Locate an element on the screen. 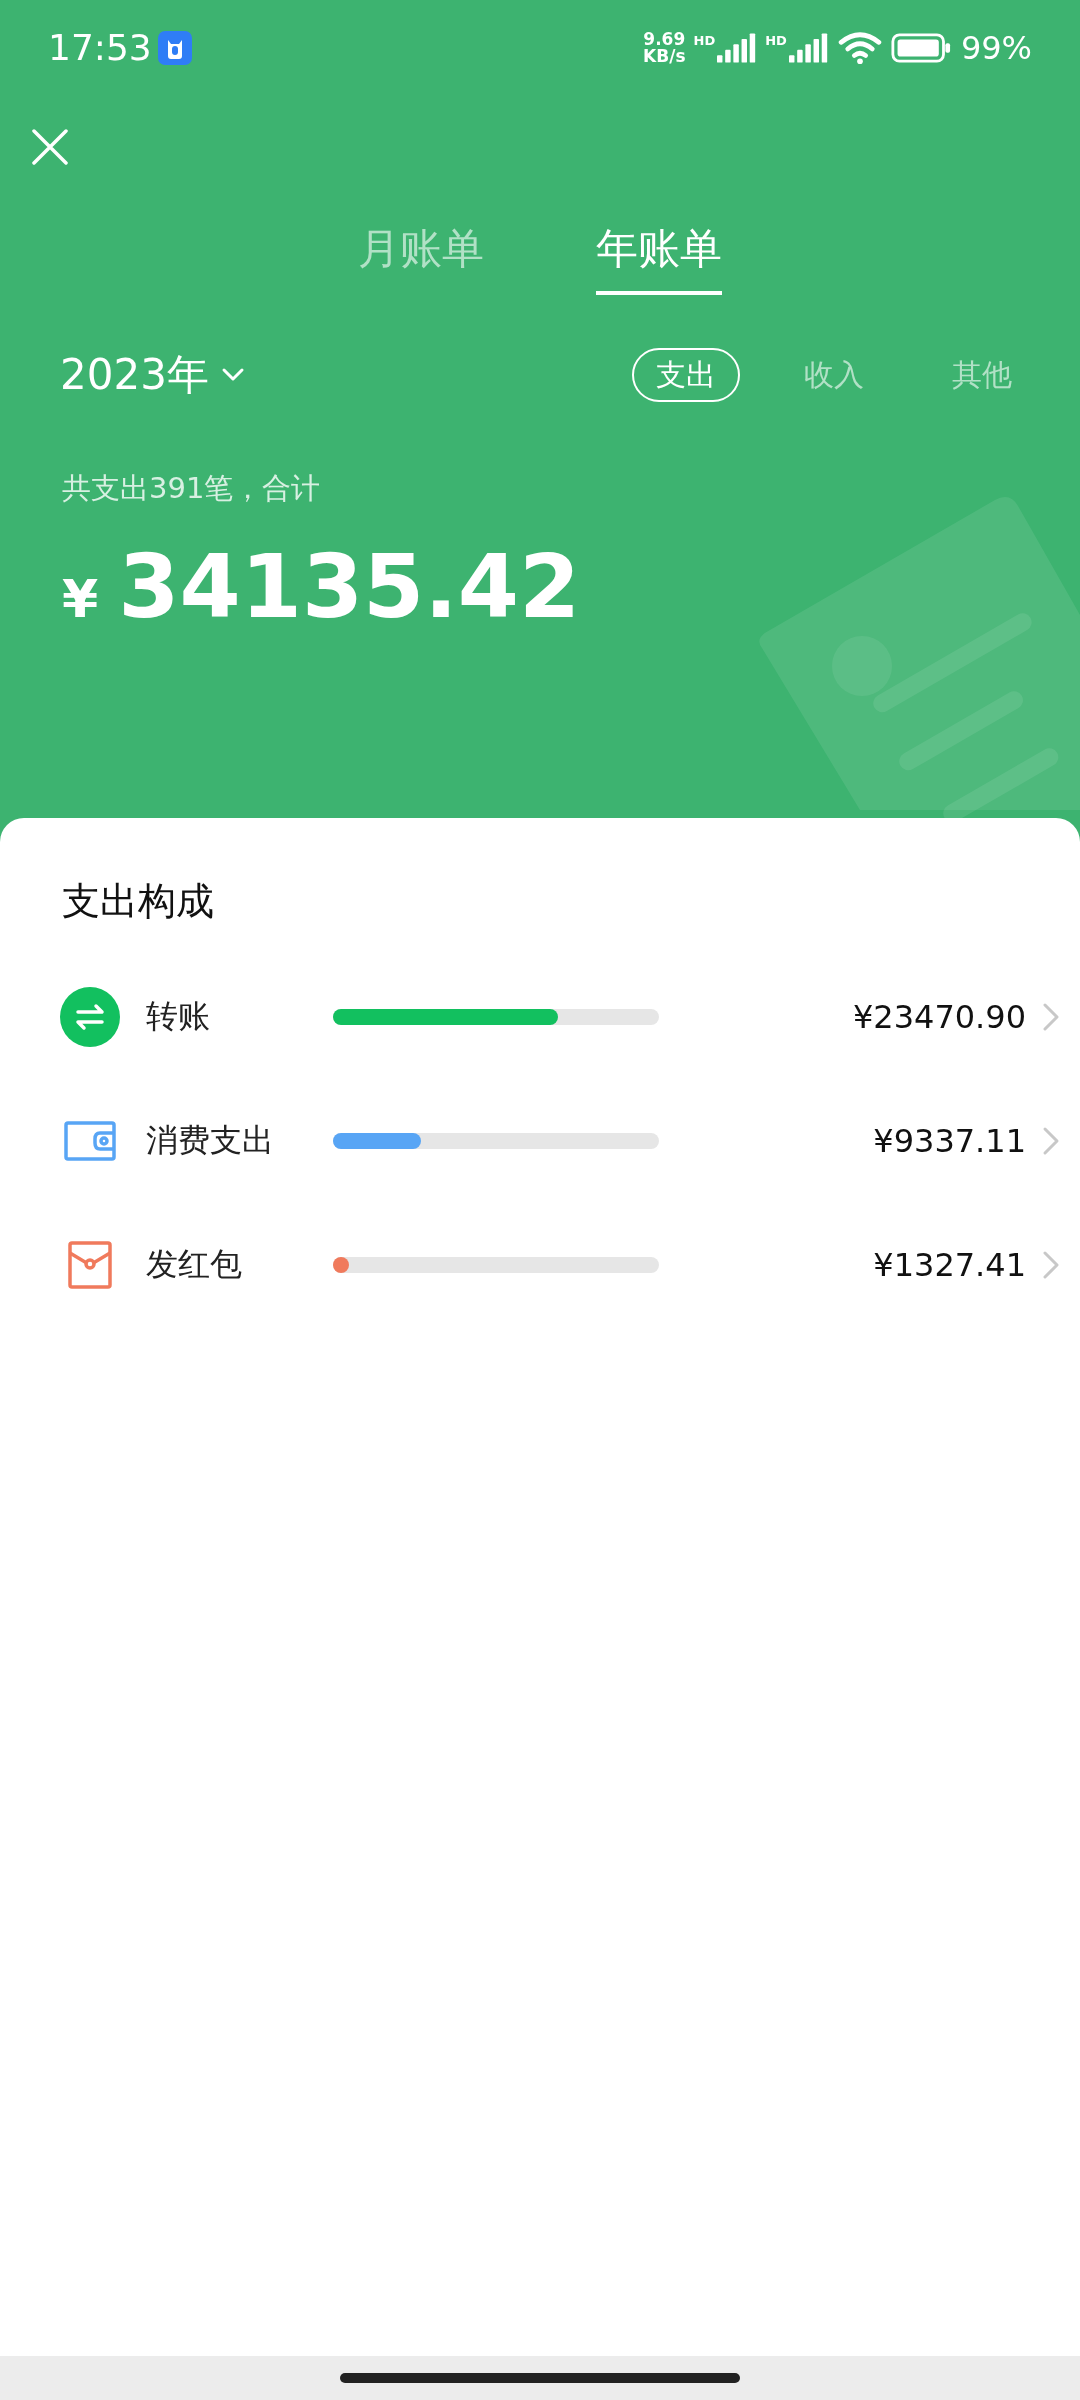  filter-tab: 支出 is located at coordinates (686, 375).